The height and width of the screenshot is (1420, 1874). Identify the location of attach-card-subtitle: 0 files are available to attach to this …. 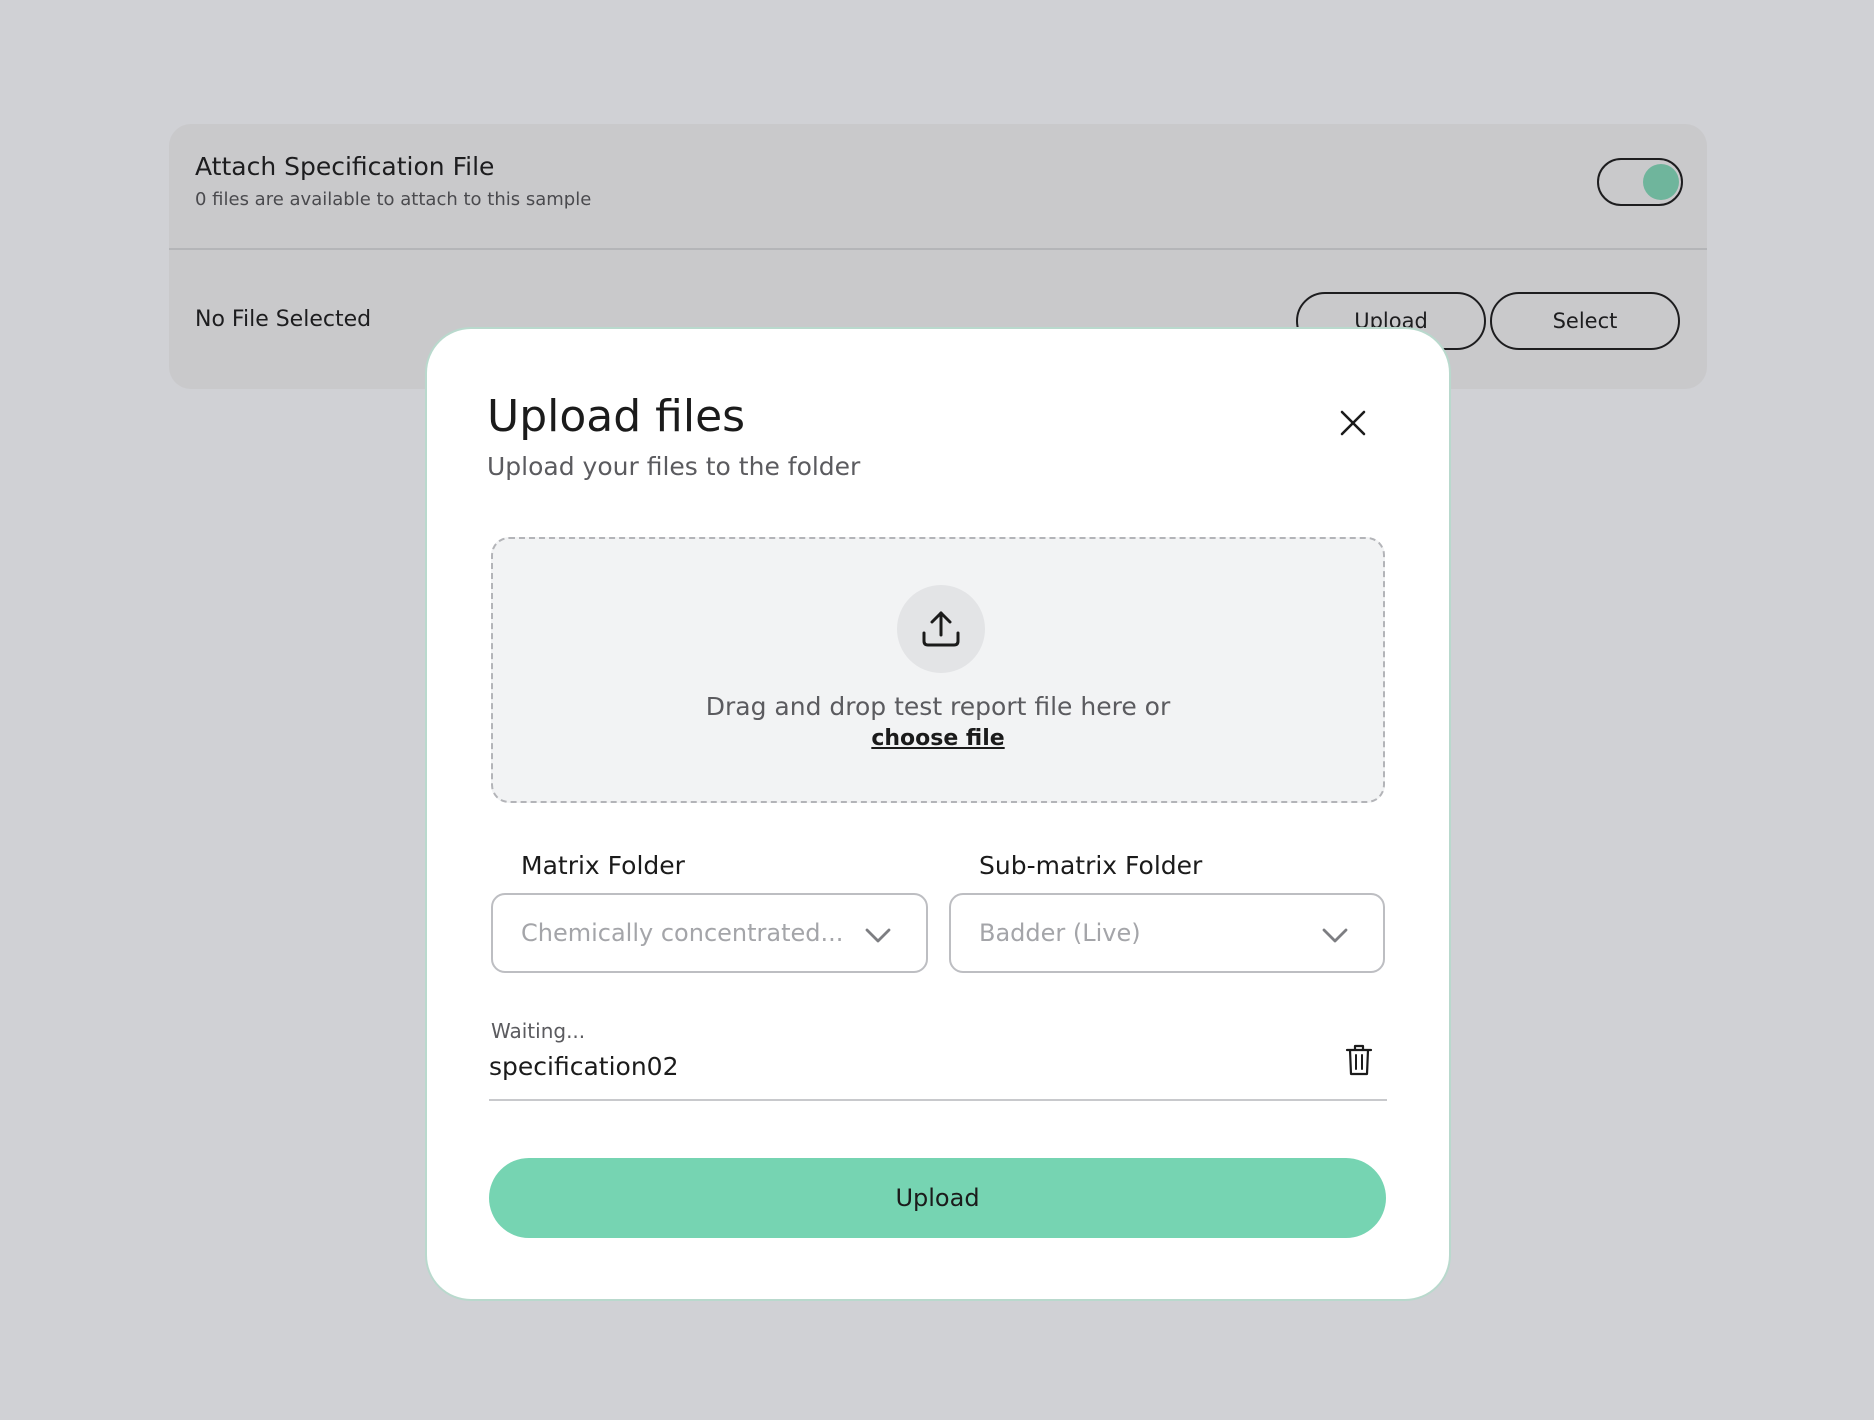
(393, 199).